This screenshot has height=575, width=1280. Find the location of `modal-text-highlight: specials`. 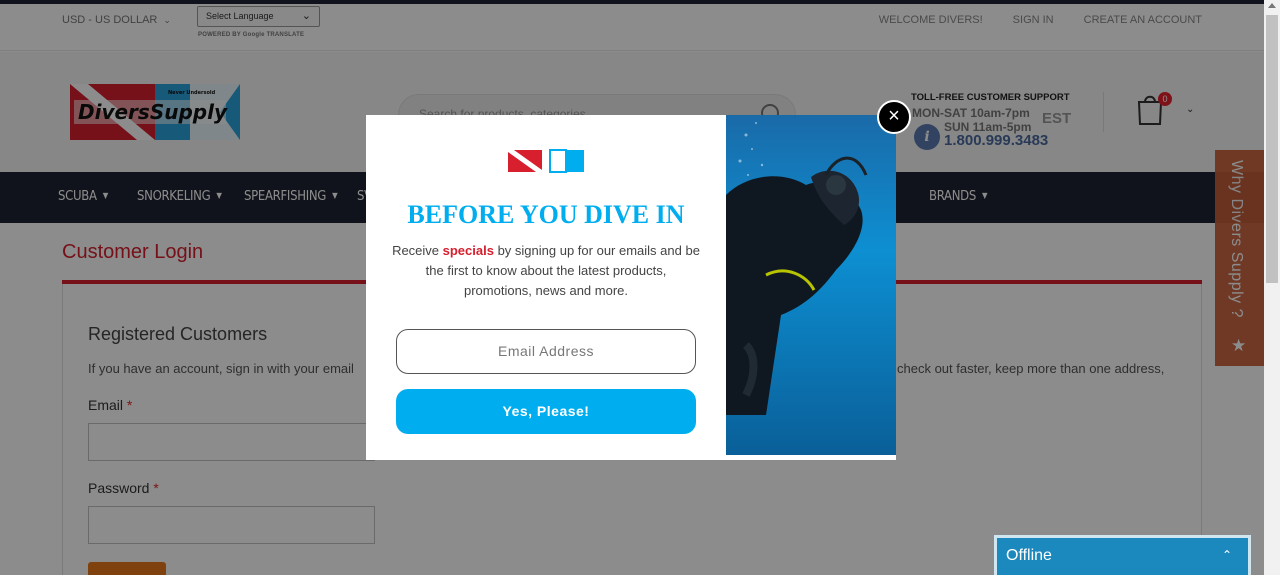

modal-text-highlight: specials is located at coordinates (468, 250).